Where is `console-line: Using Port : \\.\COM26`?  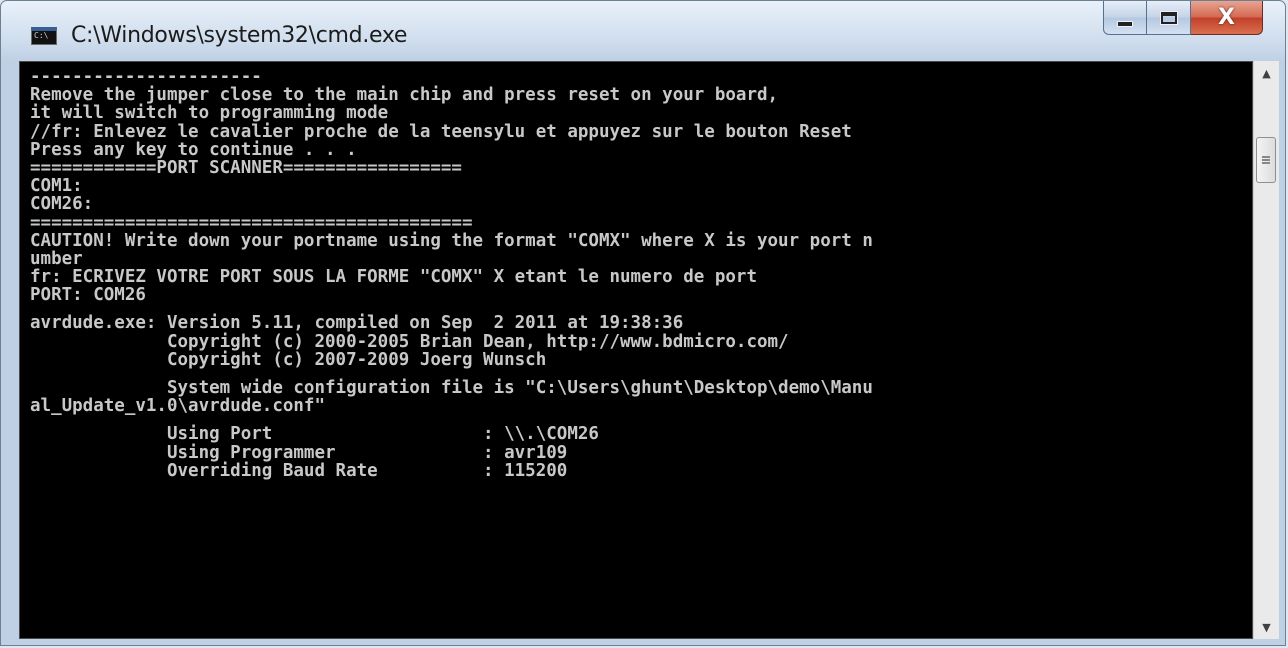 console-line: Using Port : \\.\COM26 is located at coordinates (314, 434).